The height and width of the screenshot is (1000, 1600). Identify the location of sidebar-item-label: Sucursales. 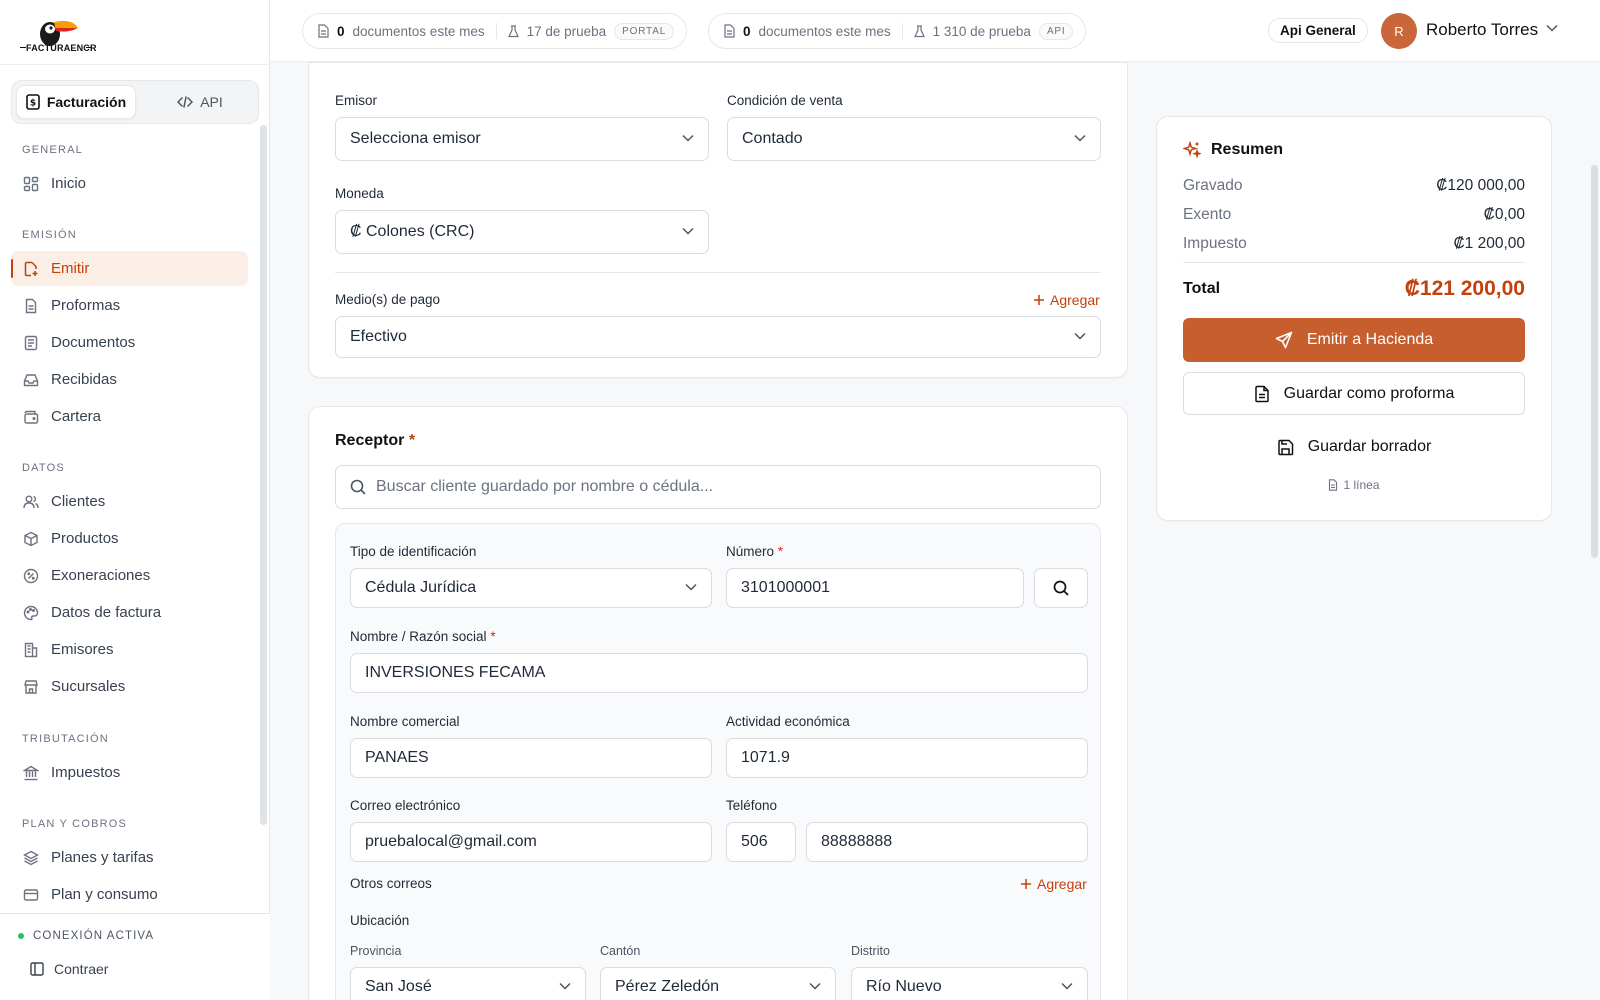
(88, 686).